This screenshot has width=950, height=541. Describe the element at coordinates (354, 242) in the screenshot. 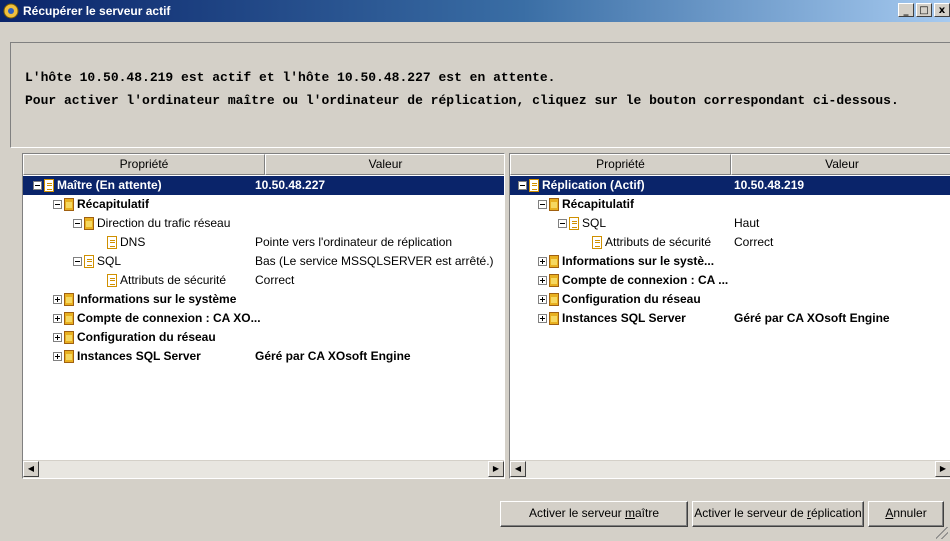

I see `row-value: Pointe vers l'ordinateur de réplication` at that location.